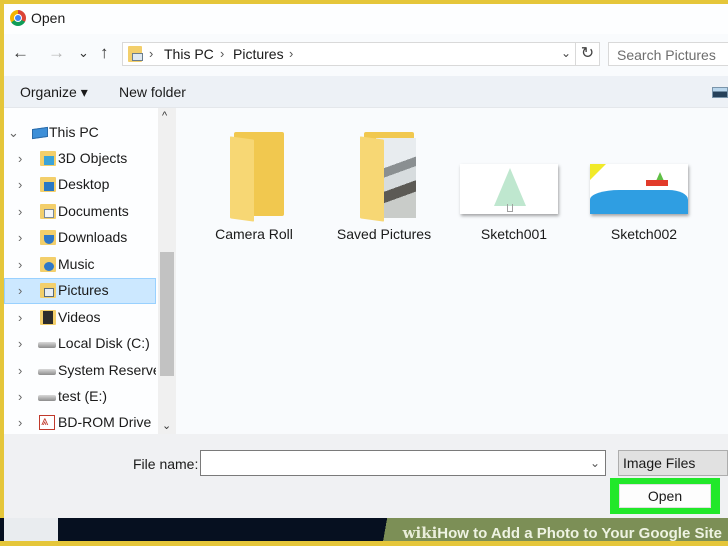  I want to click on scroll-up-icon: ^, so click(164, 116).